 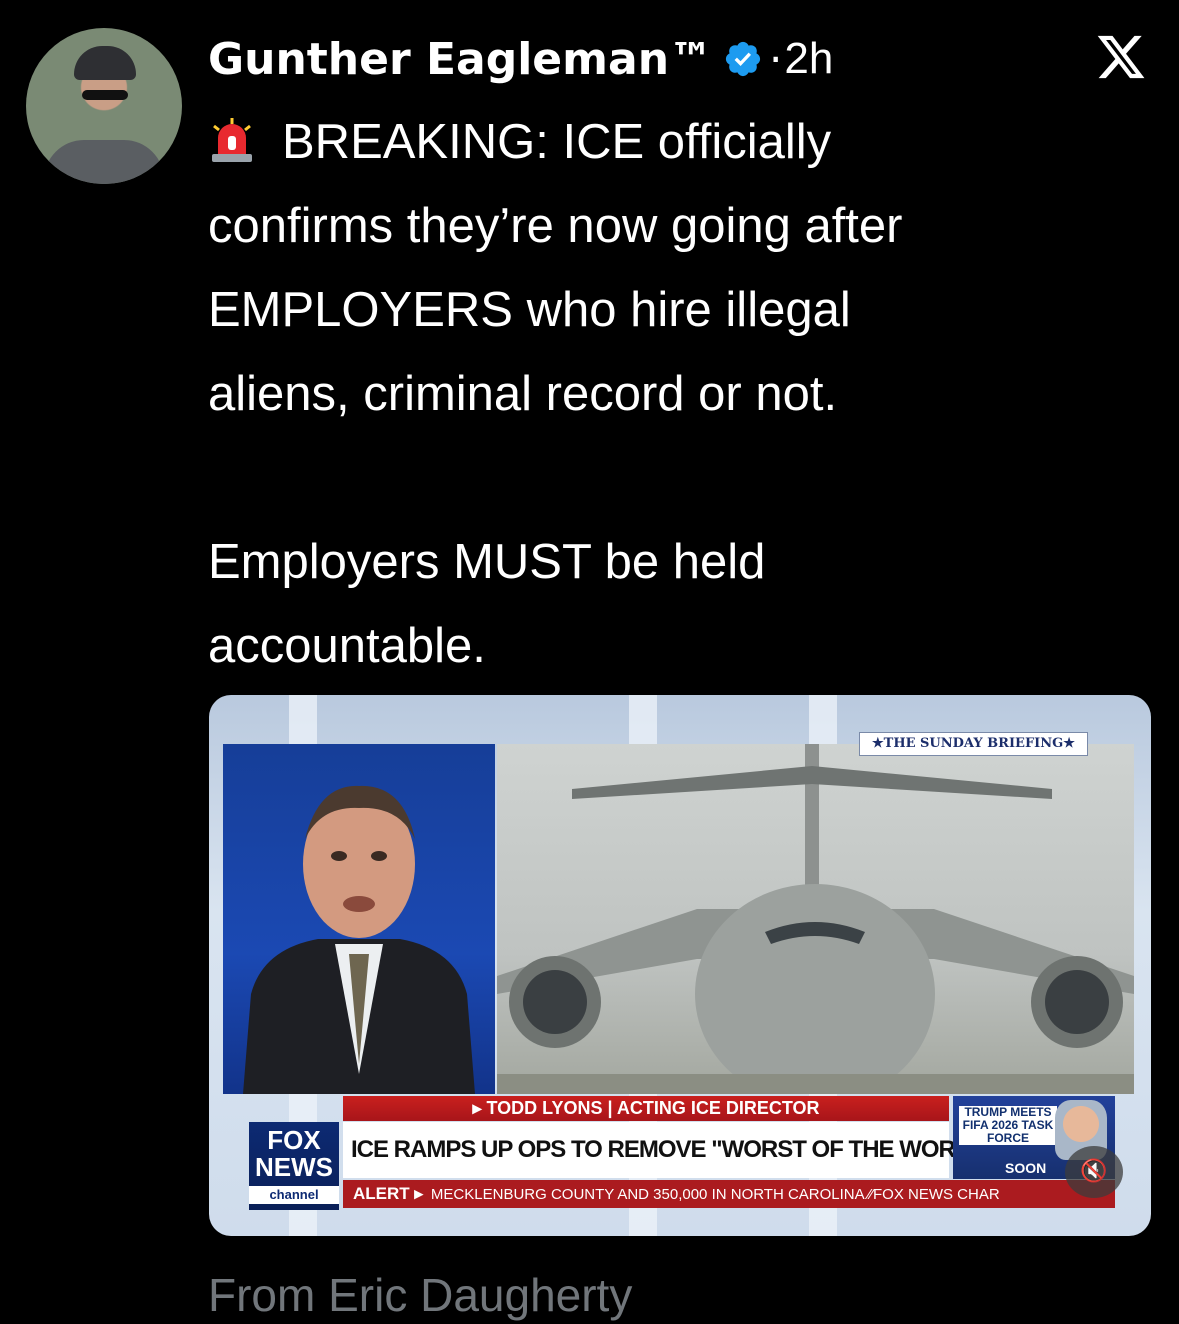 I want to click on source-attribution: From Eric Daugherty, so click(x=420, y=1295).